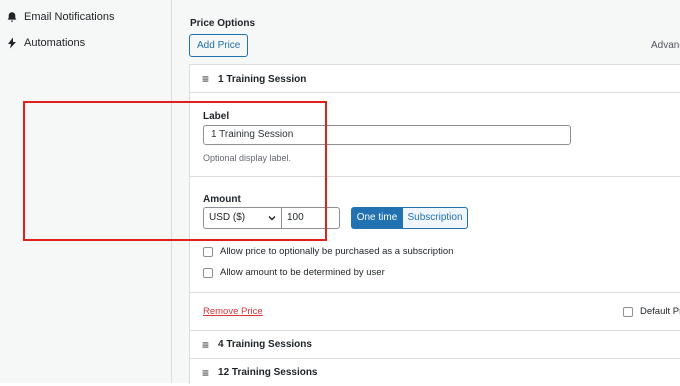  Describe the element at coordinates (660, 311) in the screenshot. I see `checkbox-label: Default Pr` at that location.